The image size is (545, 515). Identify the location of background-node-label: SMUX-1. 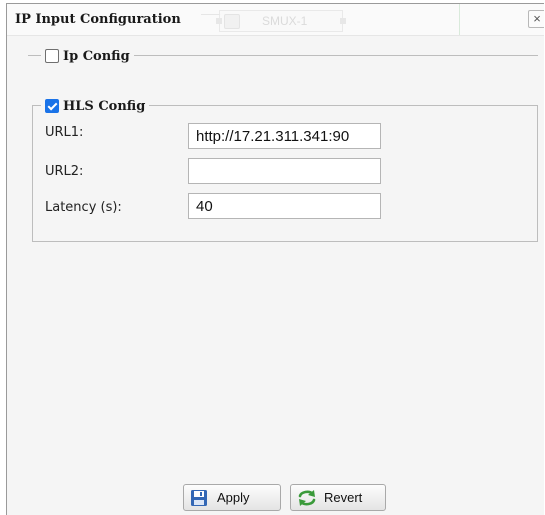
(285, 21).